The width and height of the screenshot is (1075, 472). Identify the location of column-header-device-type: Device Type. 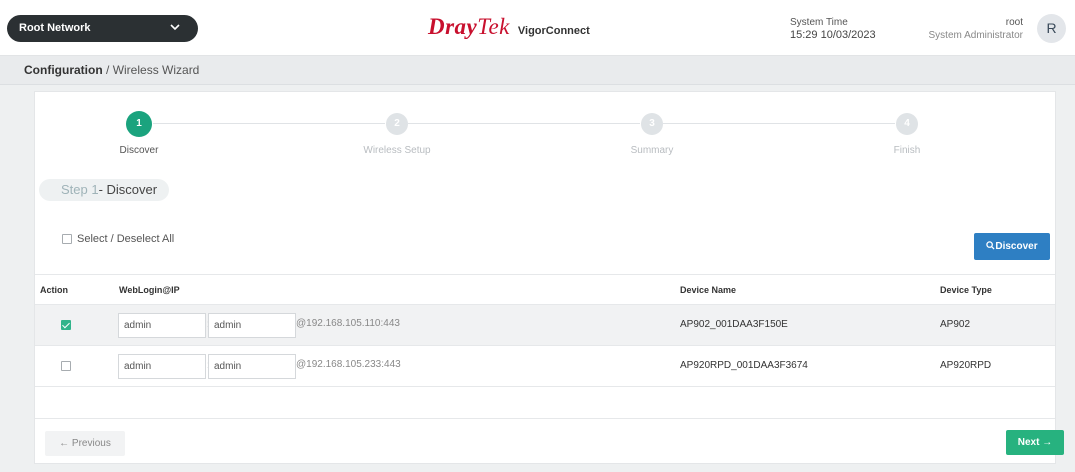
(966, 290).